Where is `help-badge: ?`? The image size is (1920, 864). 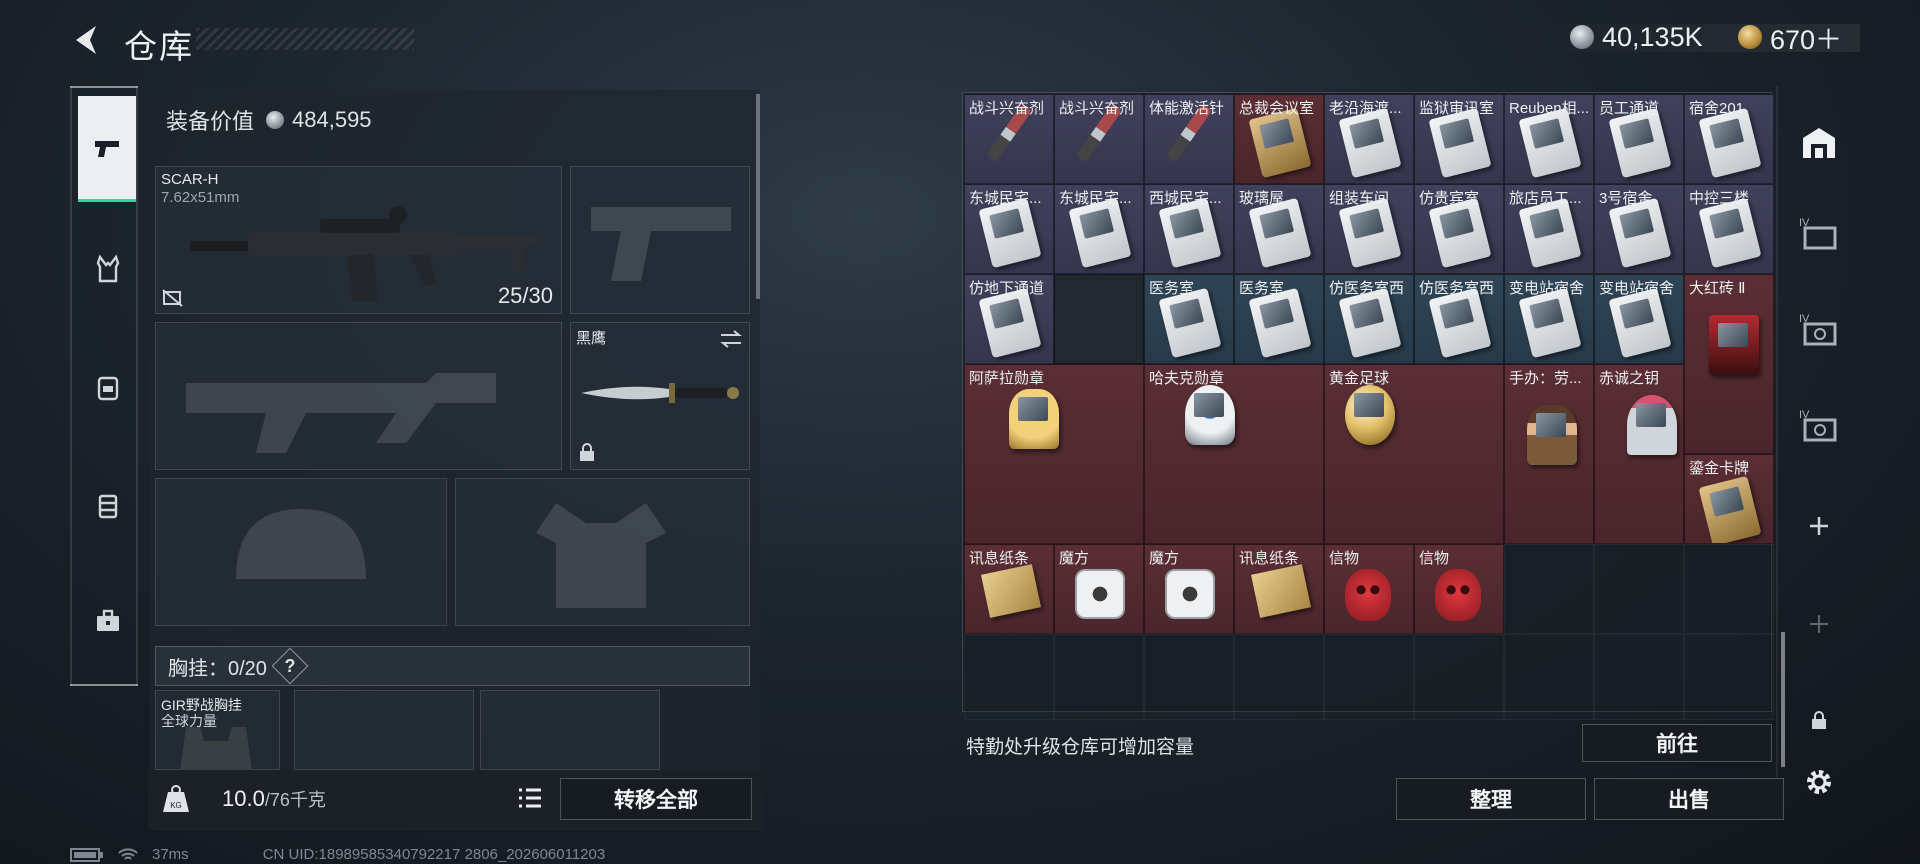
help-badge: ? is located at coordinates (290, 666).